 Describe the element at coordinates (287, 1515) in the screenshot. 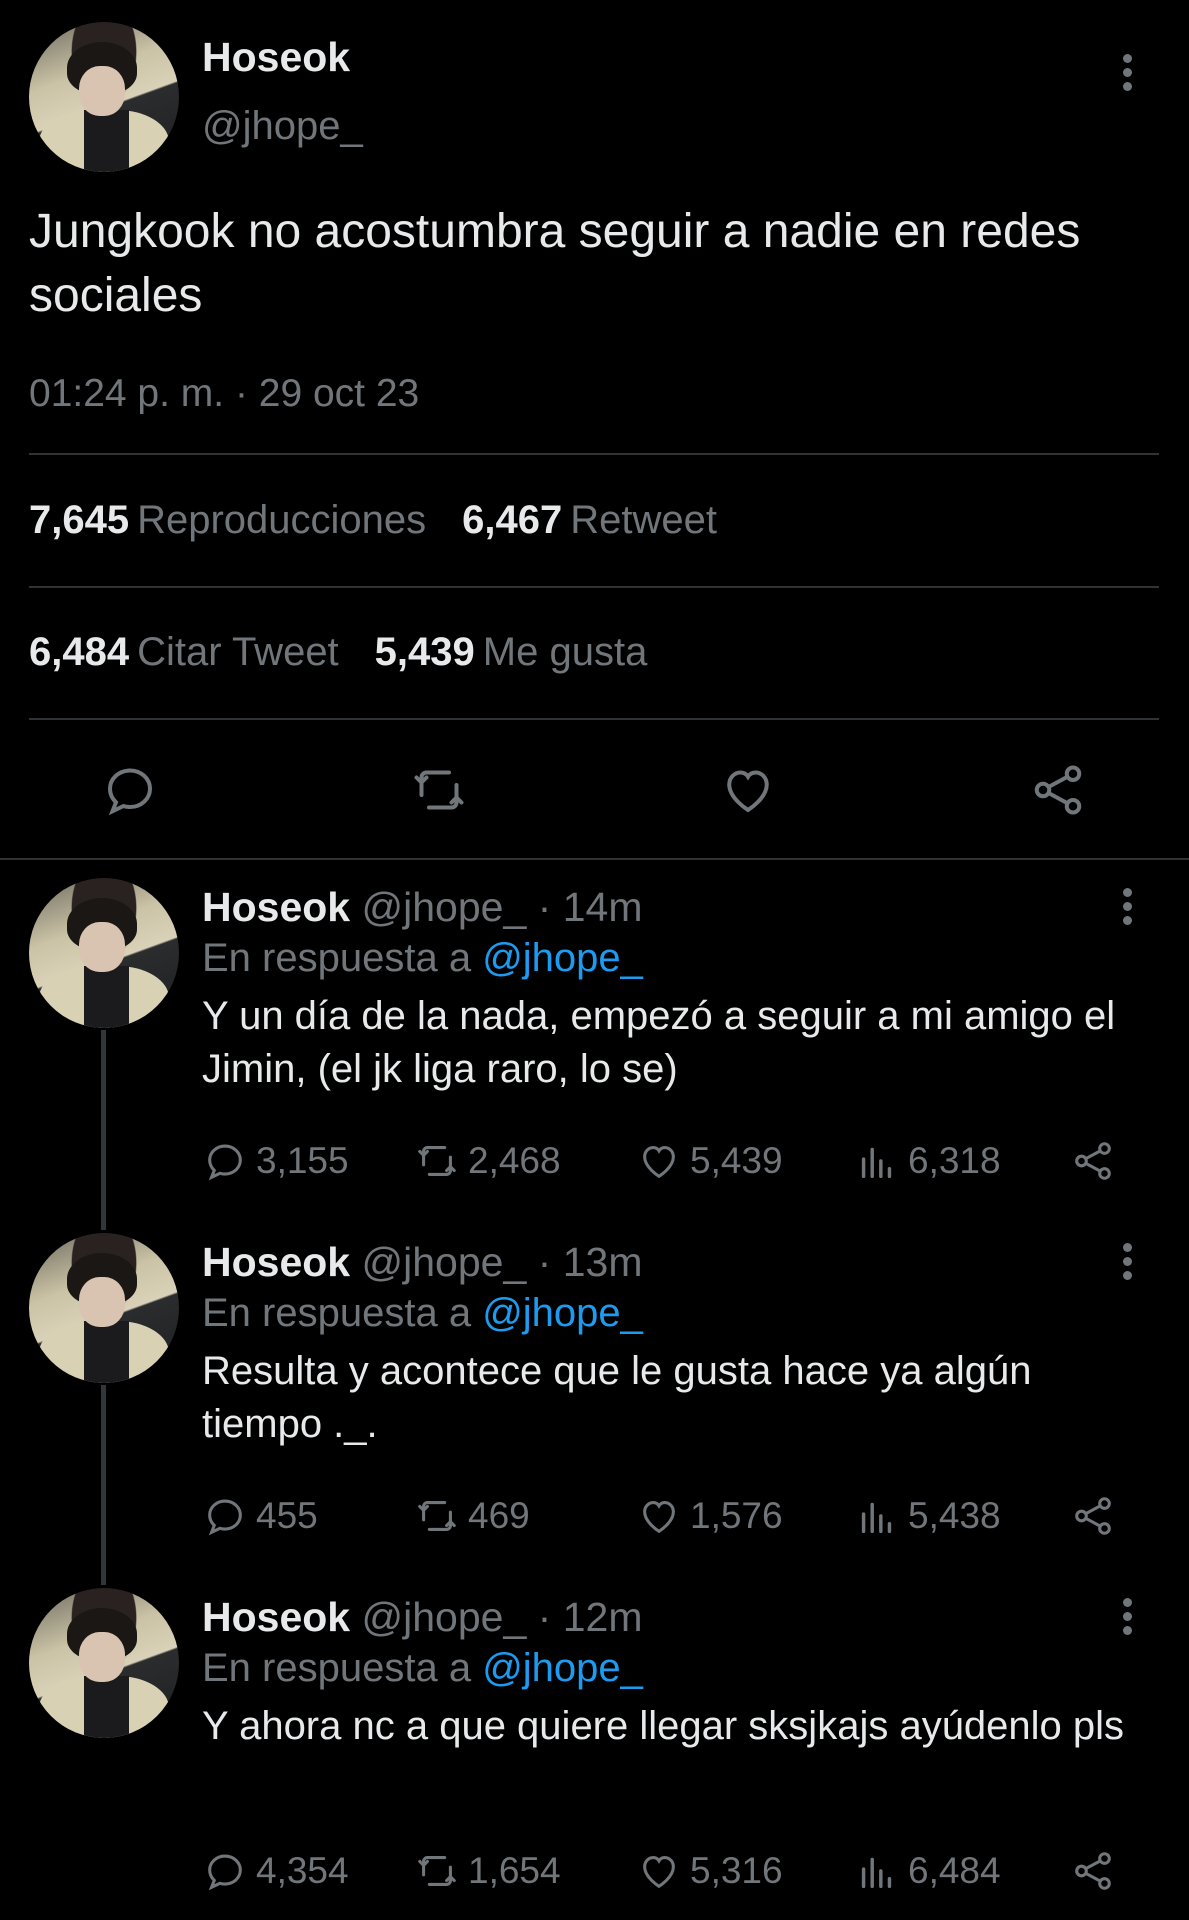

I see `reply-count: 455` at that location.